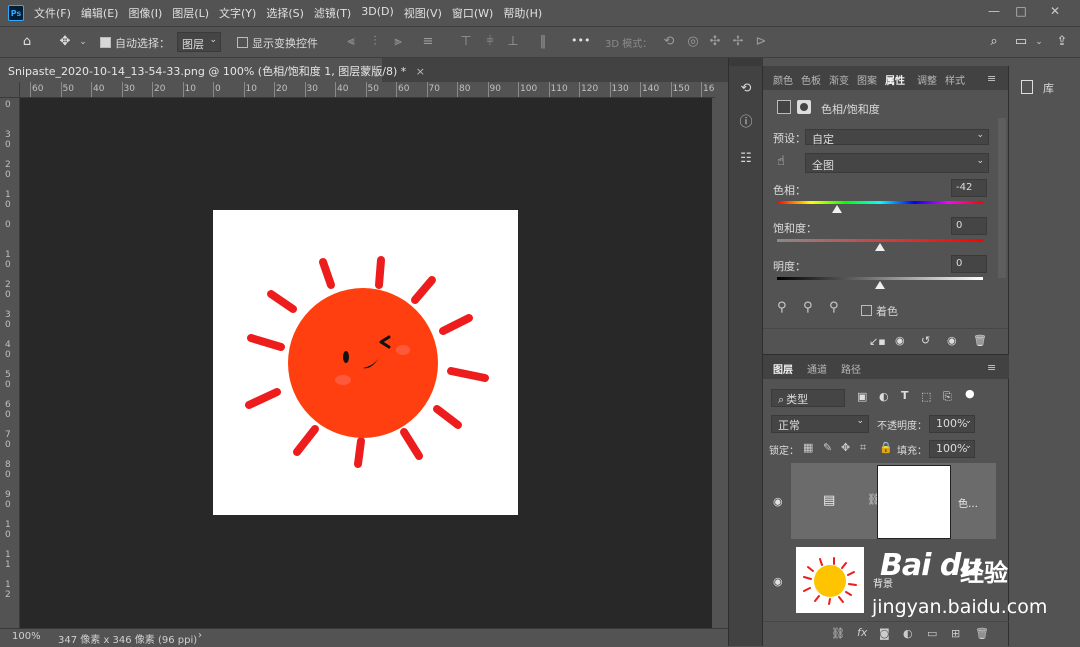  I want to click on filter-toggle-icon: ●, so click(970, 393).